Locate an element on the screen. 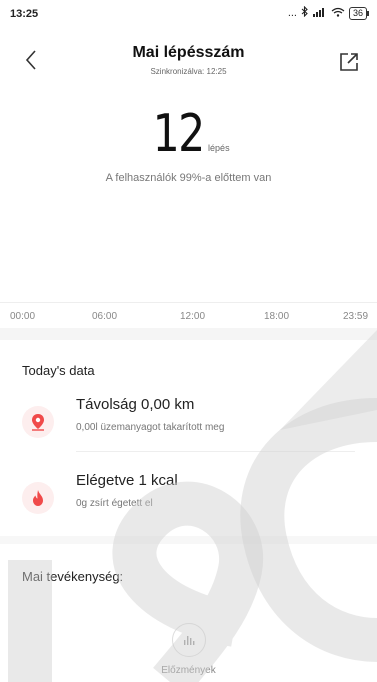 The image size is (377, 682). distance-value: Távolság 0,00 km is located at coordinates (135, 404).